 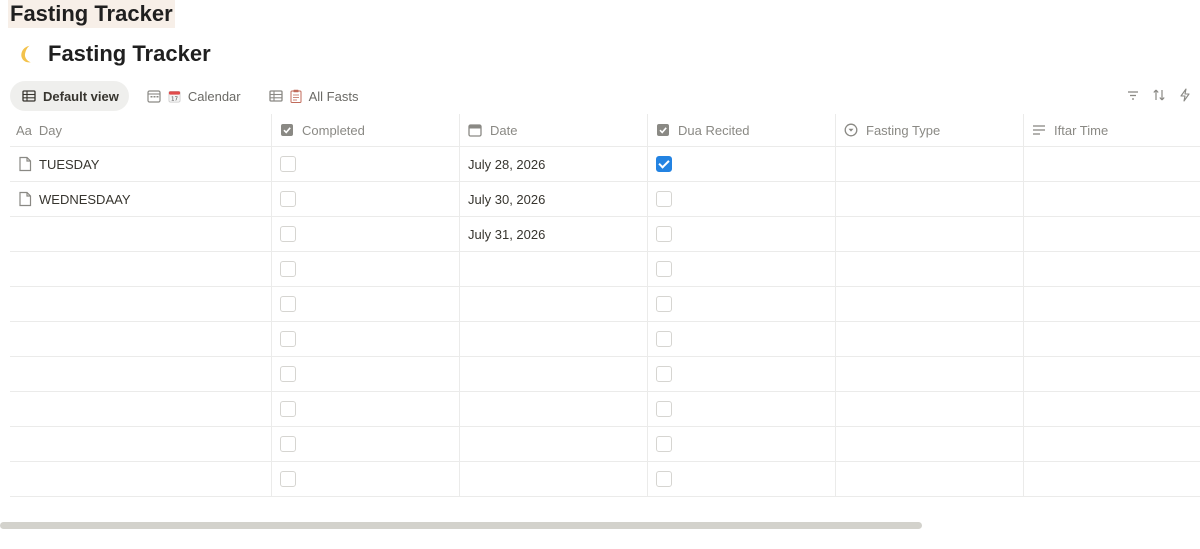 I want to click on tab-calendar-label: Calendar, so click(x=214, y=96).